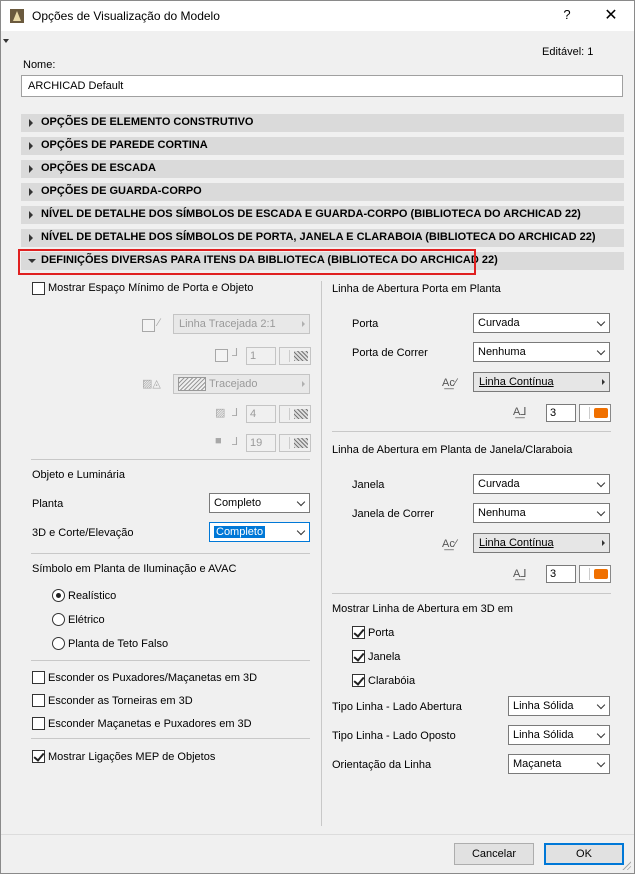 This screenshot has width=635, height=874. What do you see at coordinates (148, 325) in the screenshot?
I see `line-type-checkbox` at bounding box center [148, 325].